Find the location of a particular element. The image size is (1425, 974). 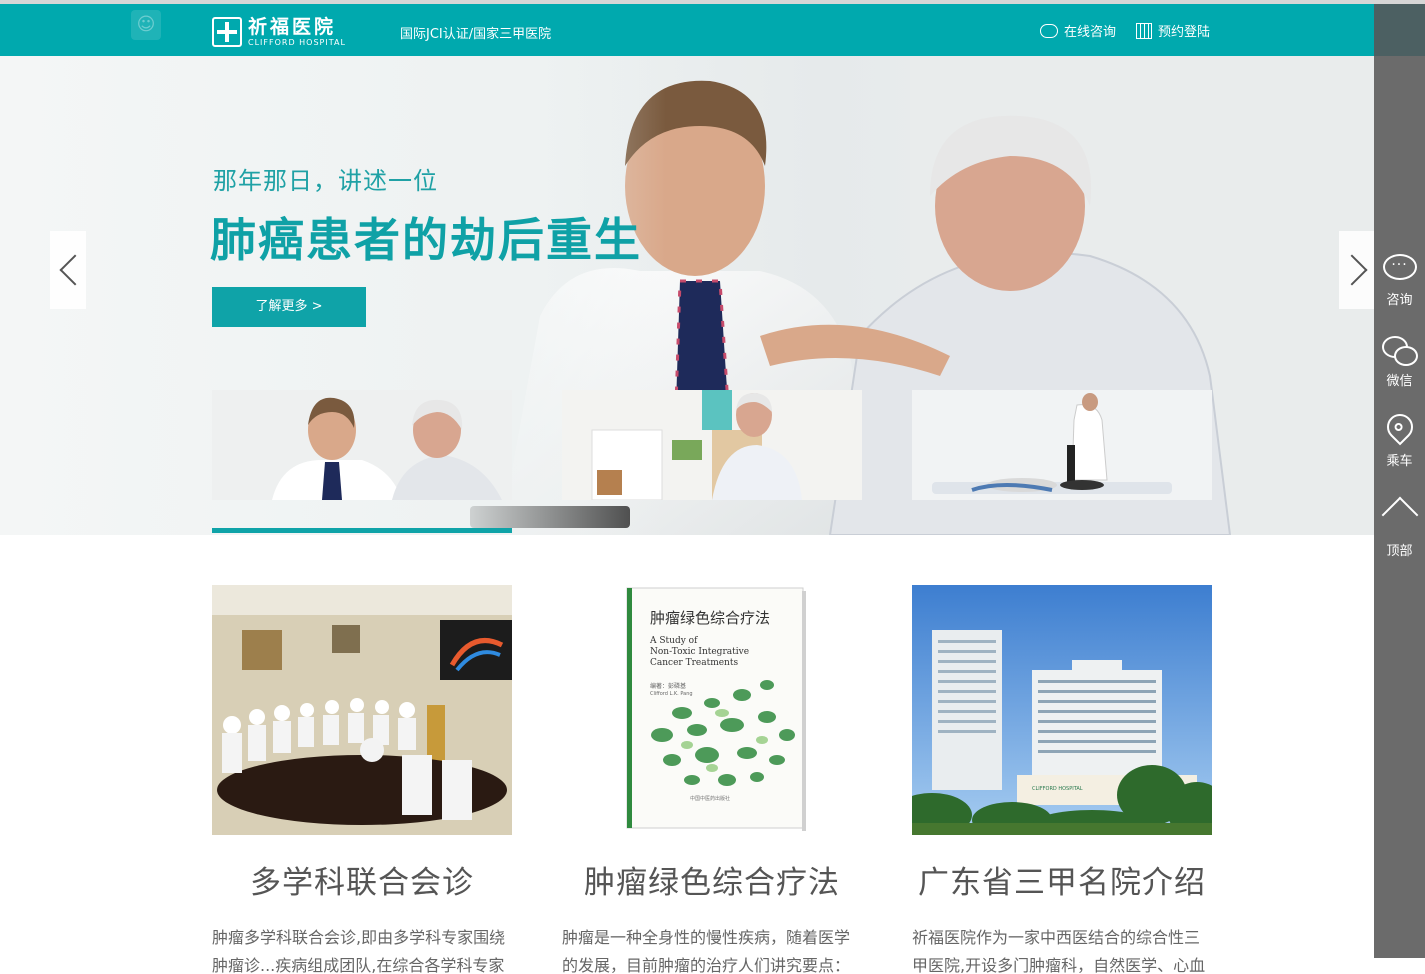

cross-logo-icon is located at coordinates (227, 32).